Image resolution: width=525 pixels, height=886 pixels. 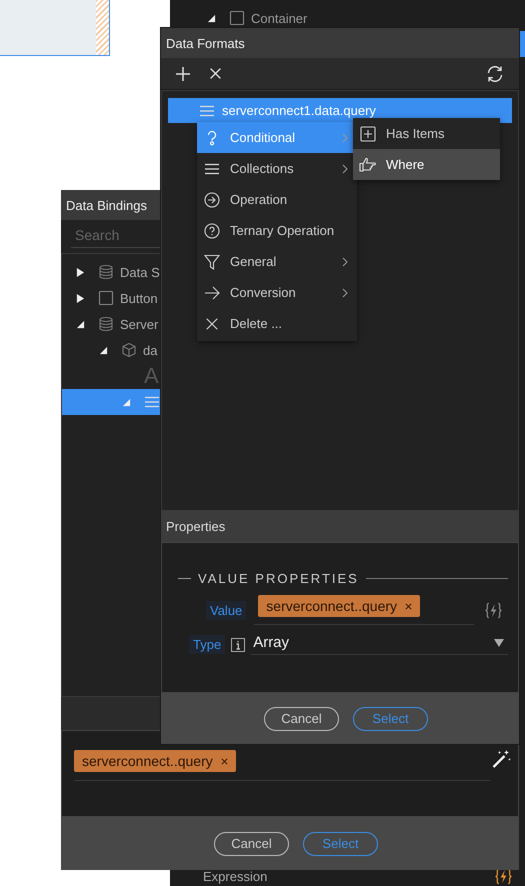 What do you see at coordinates (139, 298) in the screenshot?
I see `tree-item-label: Button` at bounding box center [139, 298].